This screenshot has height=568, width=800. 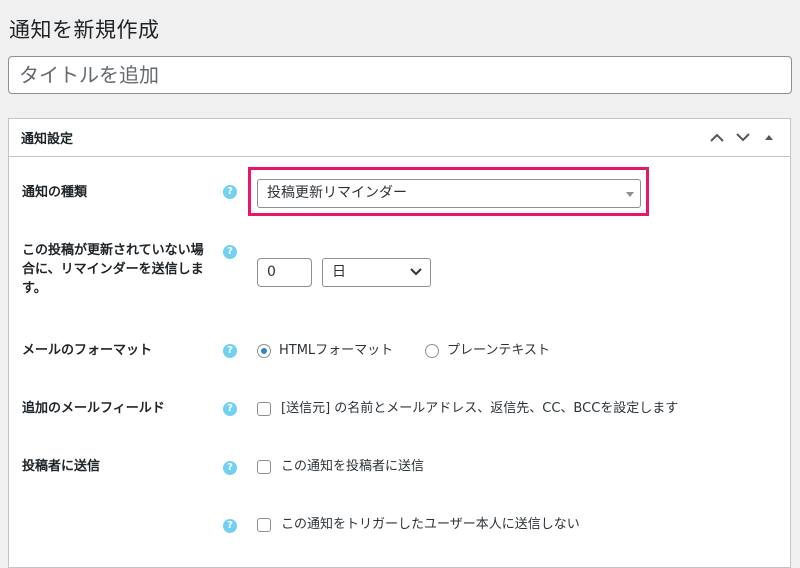 I want to click on box-handle-actions, so click(x=743, y=137).